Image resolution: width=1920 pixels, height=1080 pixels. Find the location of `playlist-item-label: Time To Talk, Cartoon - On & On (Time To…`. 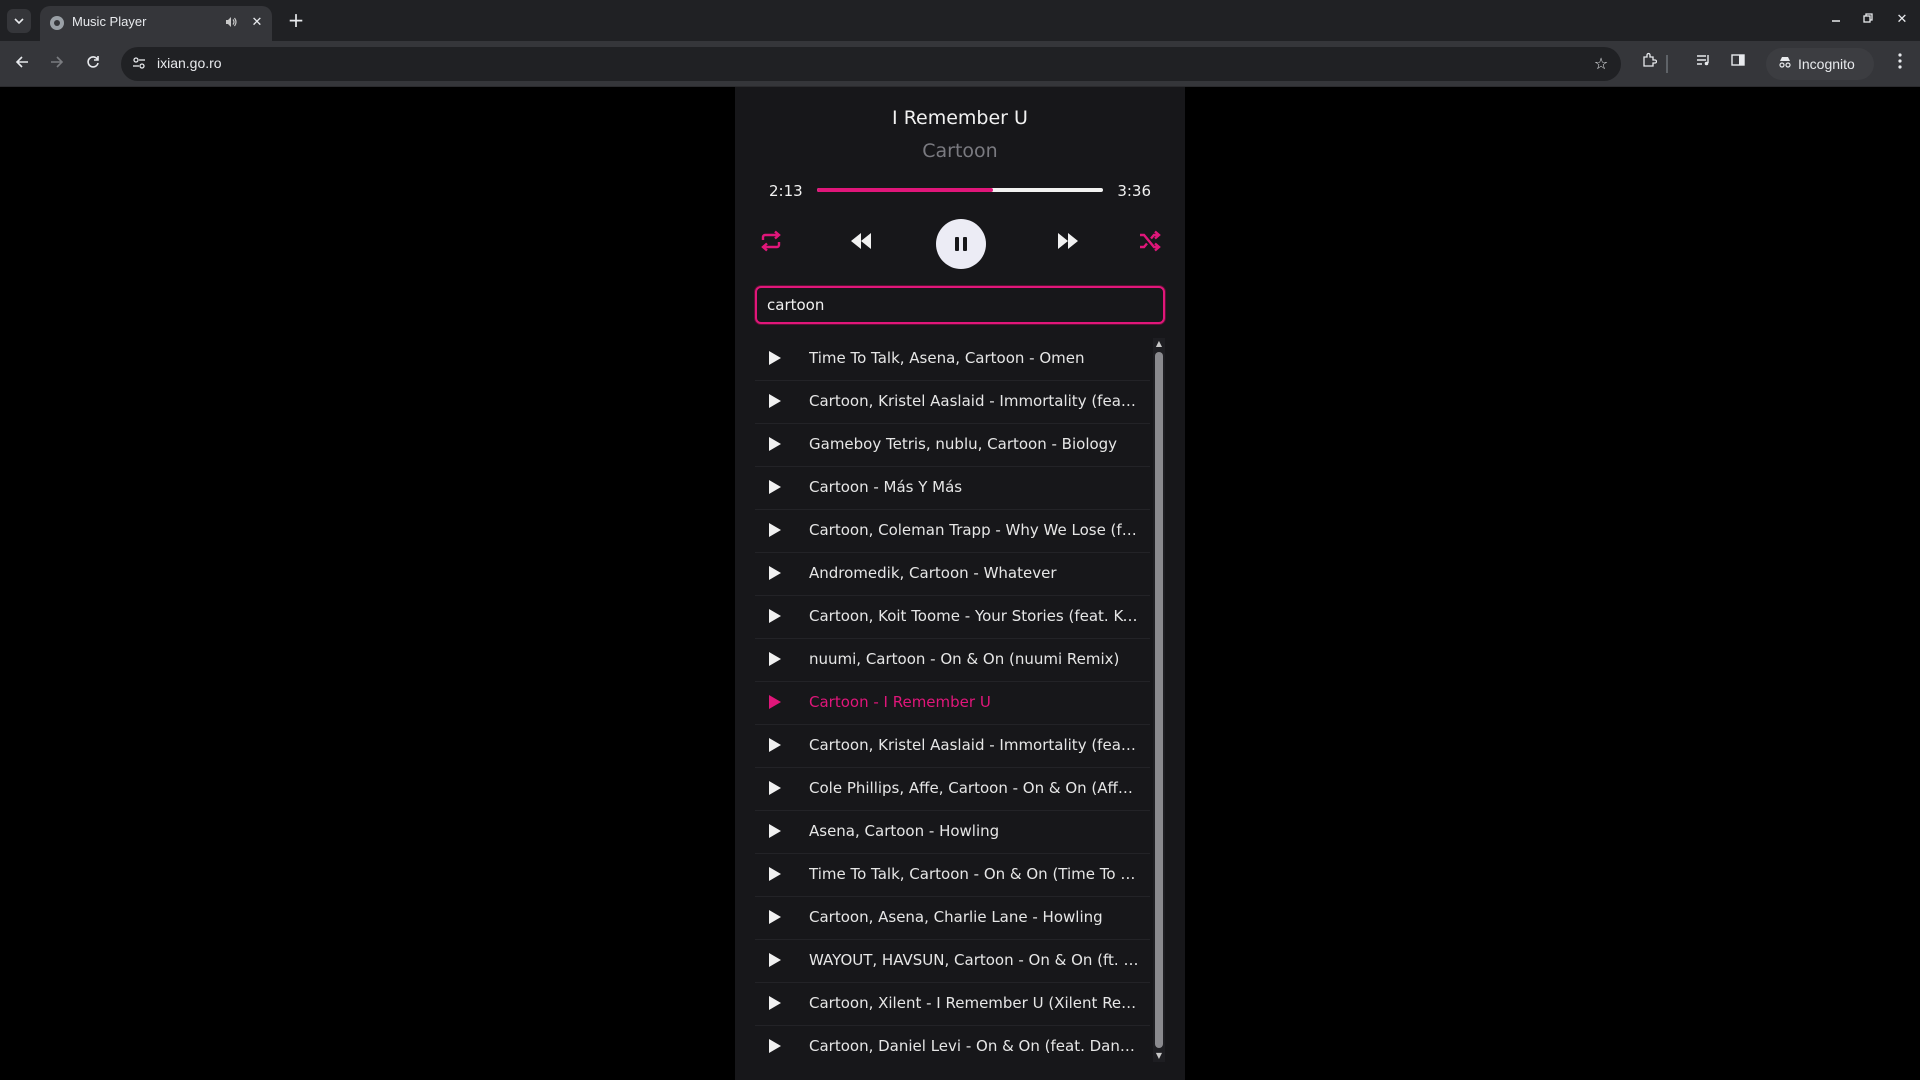

playlist-item-label: Time To Talk, Cartoon - On & On (Time To… is located at coordinates (974, 874).